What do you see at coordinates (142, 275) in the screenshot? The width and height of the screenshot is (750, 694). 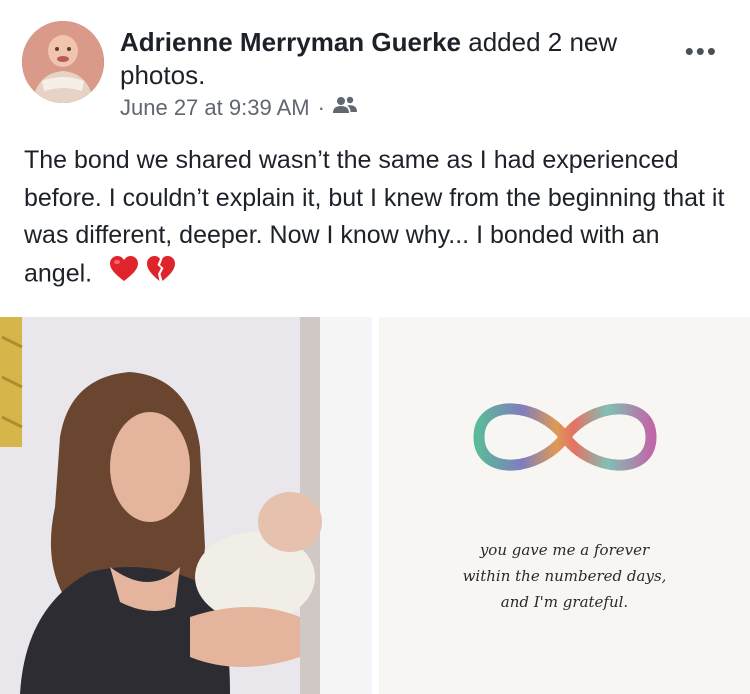 I see `emoji-group` at bounding box center [142, 275].